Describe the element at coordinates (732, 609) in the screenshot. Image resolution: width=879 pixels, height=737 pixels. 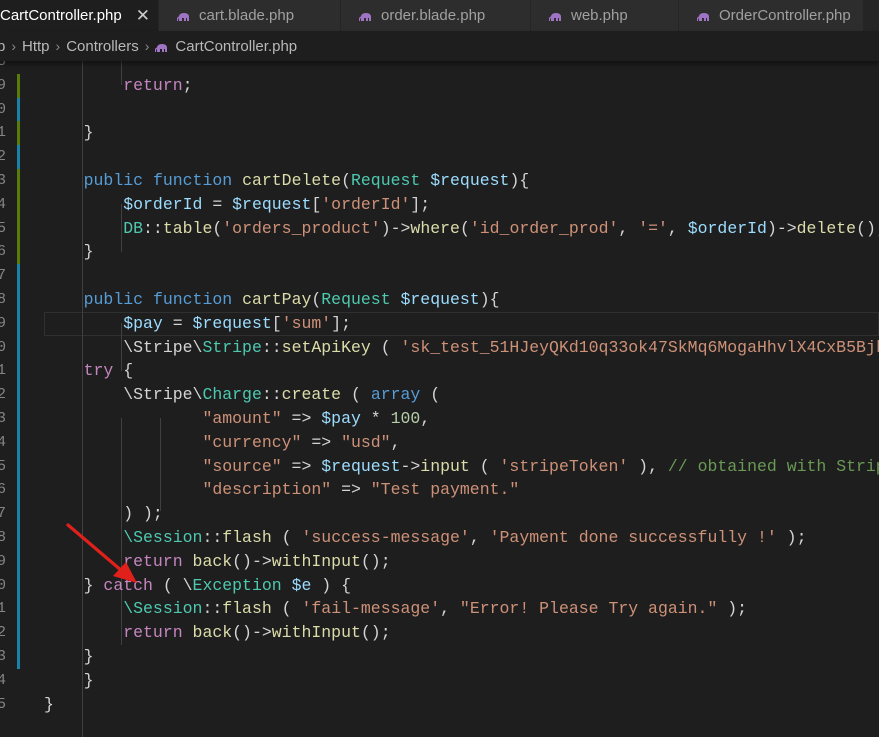
I see `code-token: );` at that location.